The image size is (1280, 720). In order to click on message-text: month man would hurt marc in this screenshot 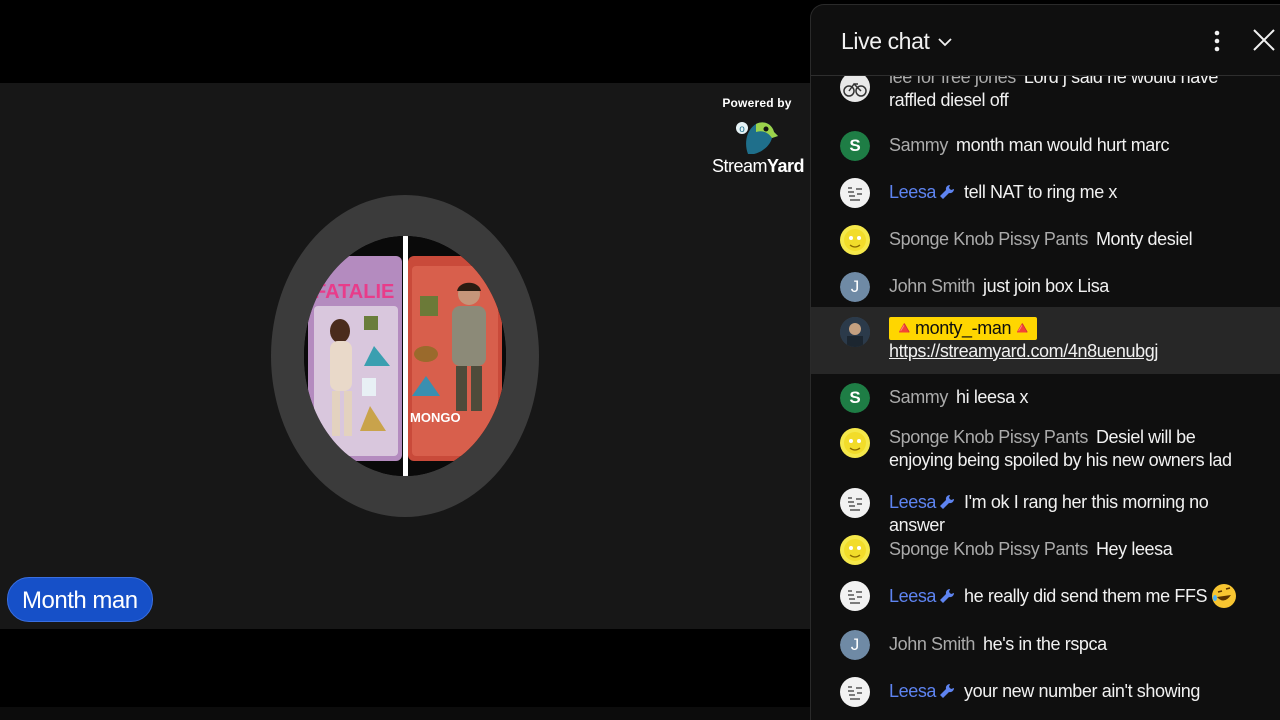, I will do `click(1063, 145)`.